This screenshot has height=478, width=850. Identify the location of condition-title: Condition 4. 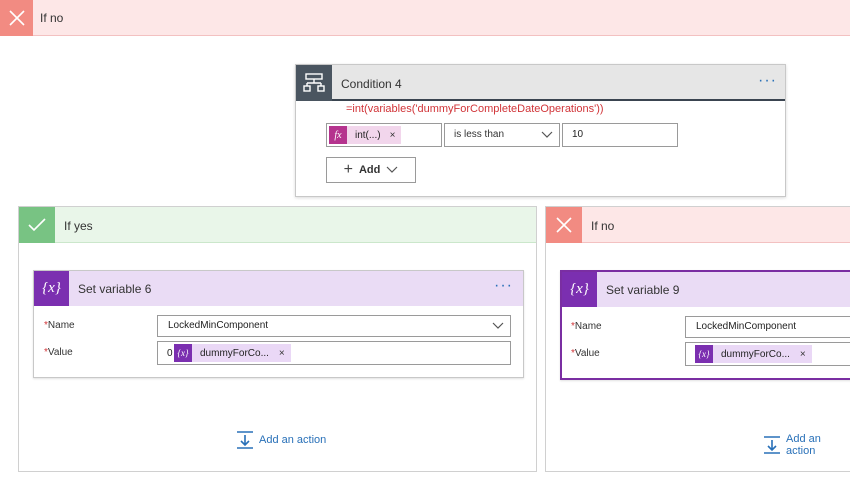
(371, 84).